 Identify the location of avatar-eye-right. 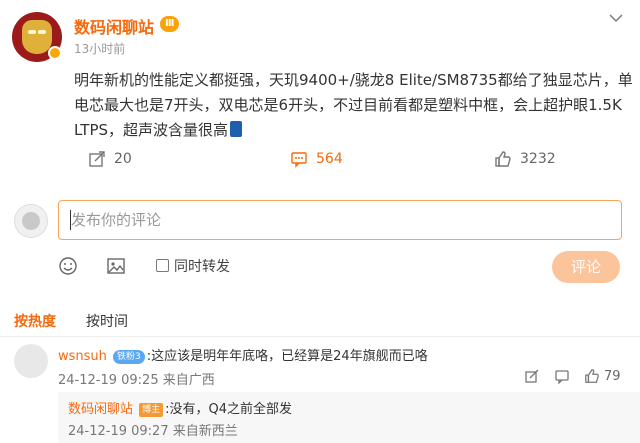
(42, 32).